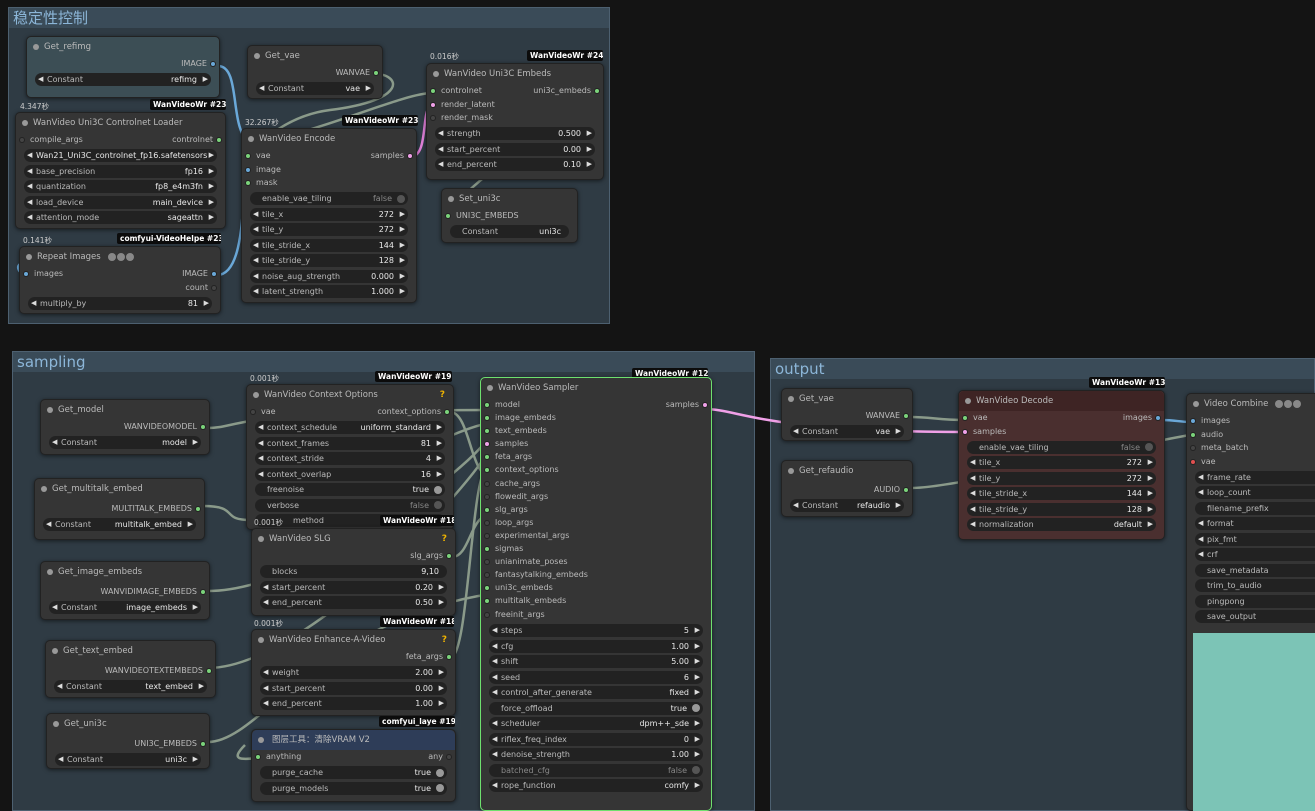 Image resolution: width=1315 pixels, height=811 pixels. What do you see at coordinates (847, 488) in the screenshot?
I see `node-get-refaudio: Get_refaudio AUDIO Constant refaudio` at bounding box center [847, 488].